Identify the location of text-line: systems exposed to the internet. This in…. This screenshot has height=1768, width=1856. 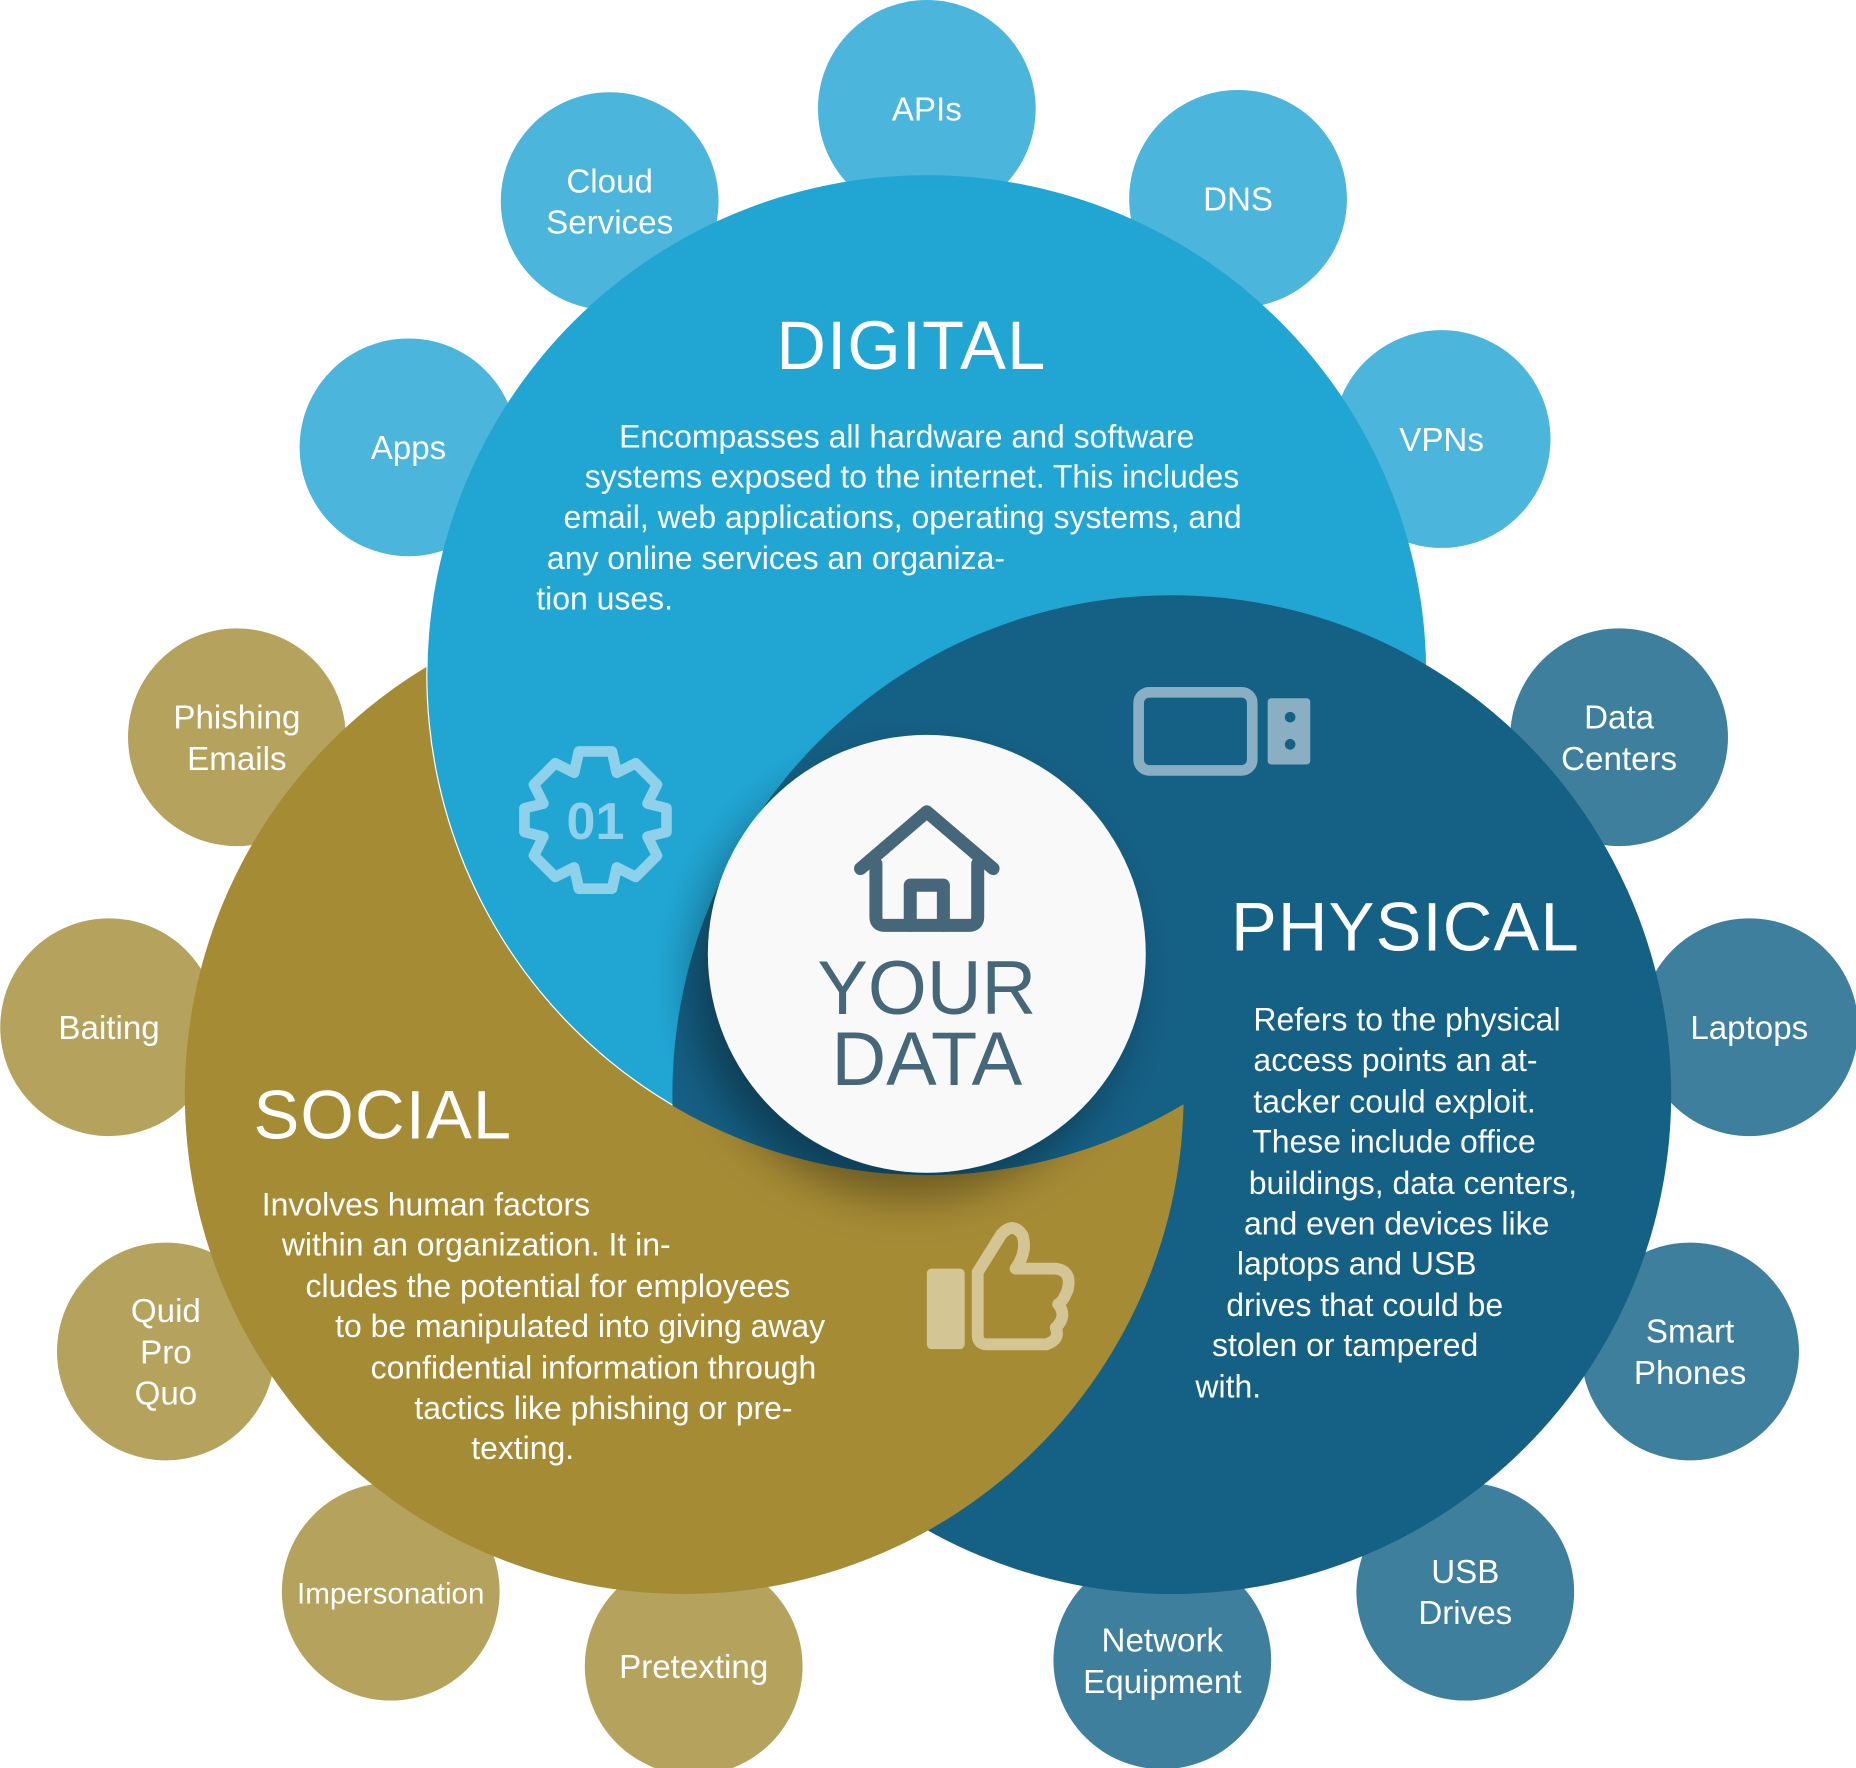
(912, 477).